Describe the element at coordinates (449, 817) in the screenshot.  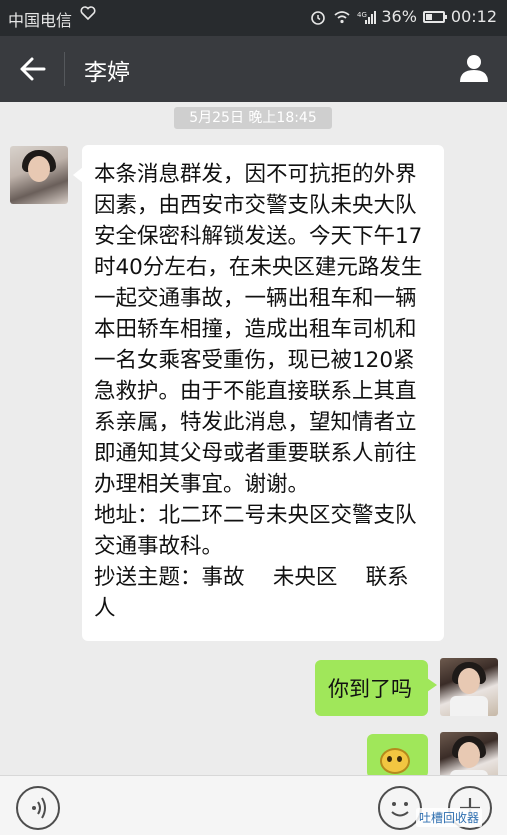
I see `watermark: 吐槽回收器` at that location.